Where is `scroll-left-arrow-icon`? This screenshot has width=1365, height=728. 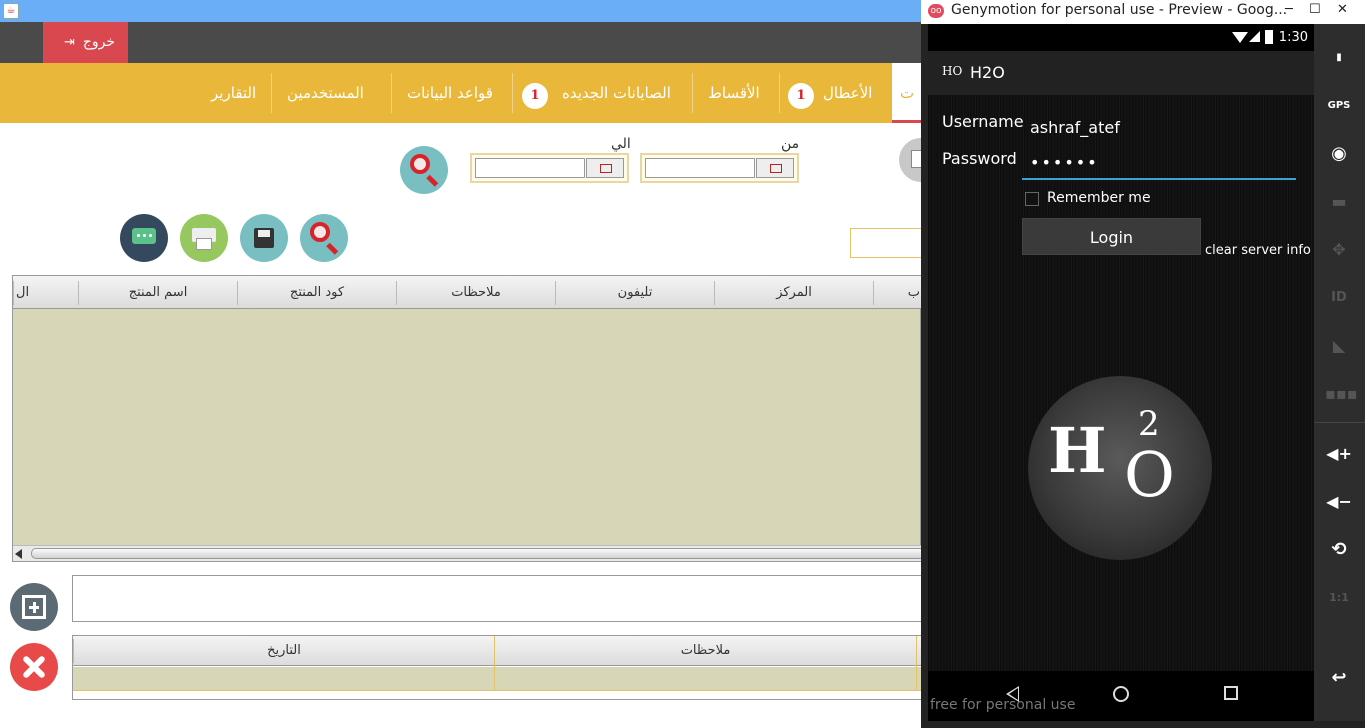
scroll-left-arrow-icon is located at coordinates (18, 554).